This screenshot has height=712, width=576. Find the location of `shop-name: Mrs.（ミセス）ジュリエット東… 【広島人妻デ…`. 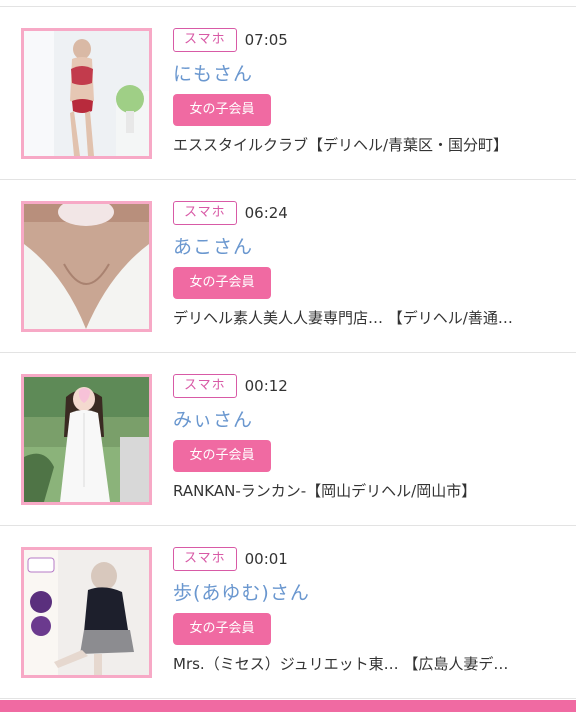

shop-name: Mrs.（ミセス）ジュリエット東… 【広島人妻デ… is located at coordinates (363, 663).